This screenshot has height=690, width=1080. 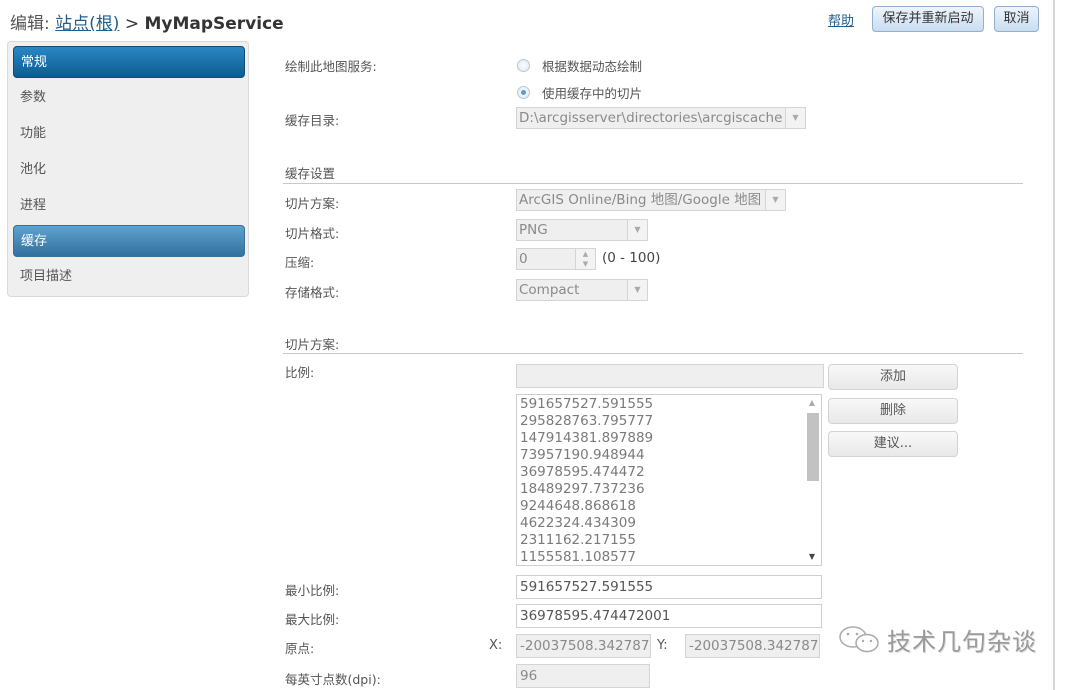 I want to click on tile-format-label: 切片格式:, so click(x=312, y=233).